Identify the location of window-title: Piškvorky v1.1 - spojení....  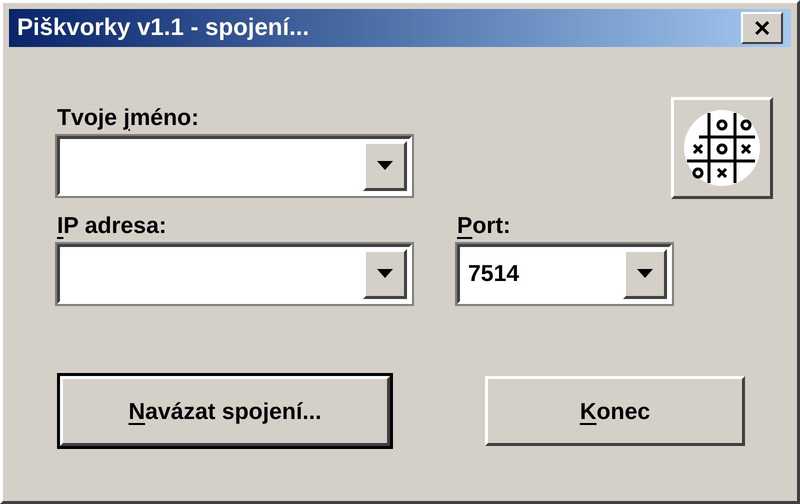
(163, 28).